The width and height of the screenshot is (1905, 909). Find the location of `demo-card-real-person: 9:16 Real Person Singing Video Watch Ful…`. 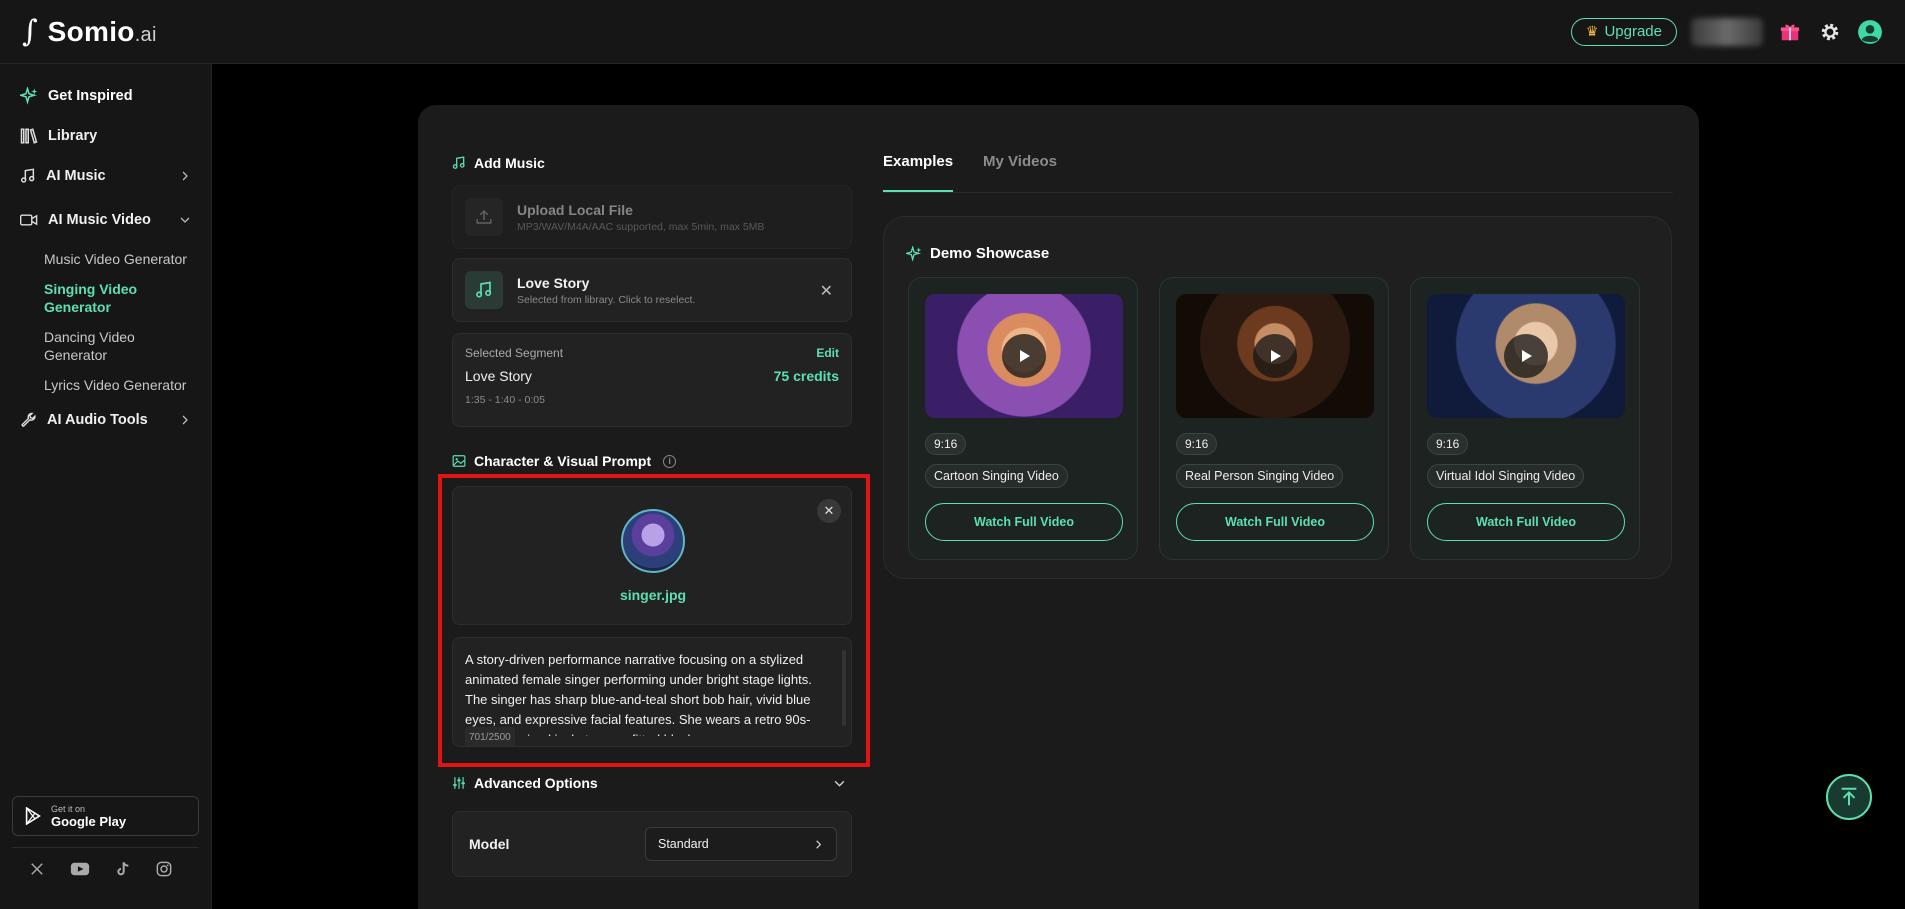

demo-card-real-person: 9:16 Real Person Singing Video Watch Ful… is located at coordinates (1274, 418).